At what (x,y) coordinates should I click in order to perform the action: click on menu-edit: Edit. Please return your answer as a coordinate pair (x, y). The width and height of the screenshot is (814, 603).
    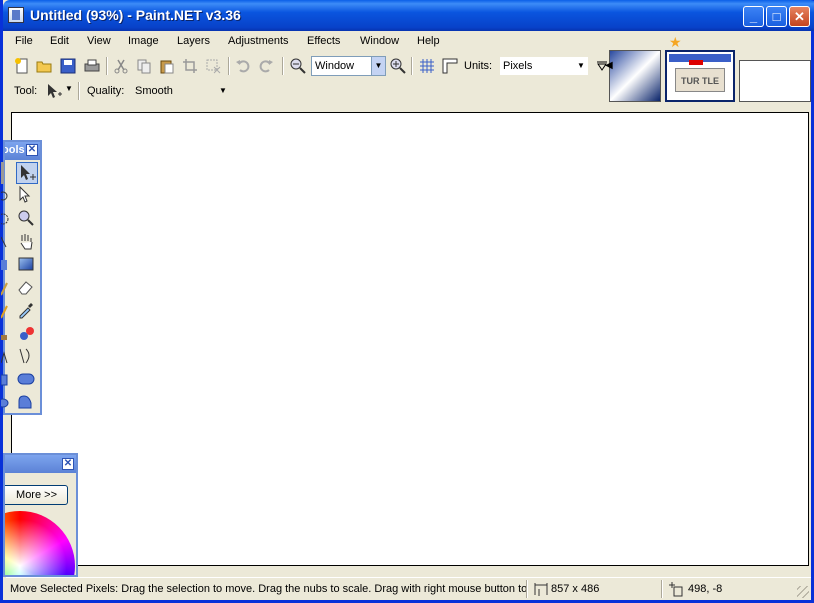
    Looking at the image, I should click on (59, 41).